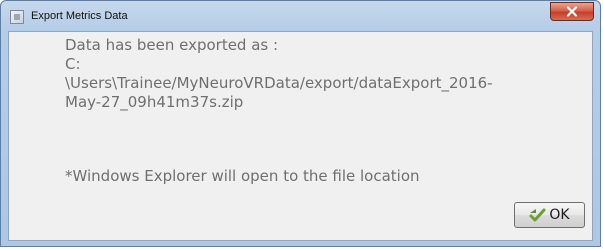  Describe the element at coordinates (559, 215) in the screenshot. I see `ok-label: OK` at that location.